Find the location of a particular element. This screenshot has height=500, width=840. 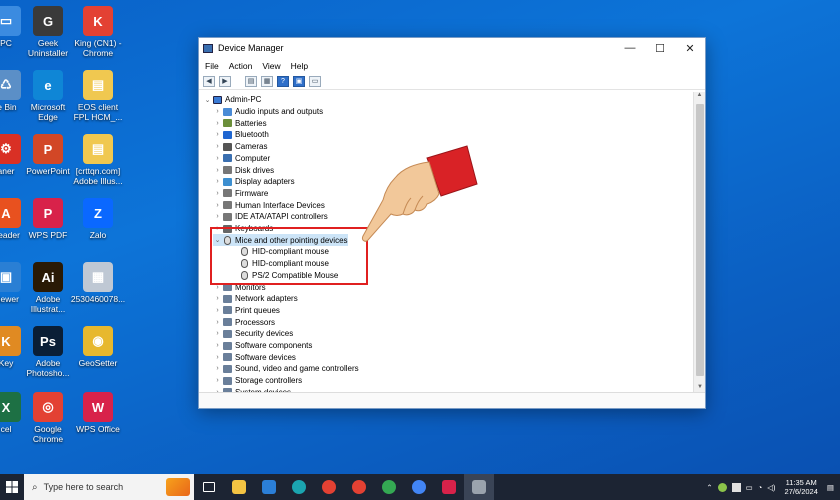

desktop-icon: G Geek Uninstaller is located at coordinates (48, 32).